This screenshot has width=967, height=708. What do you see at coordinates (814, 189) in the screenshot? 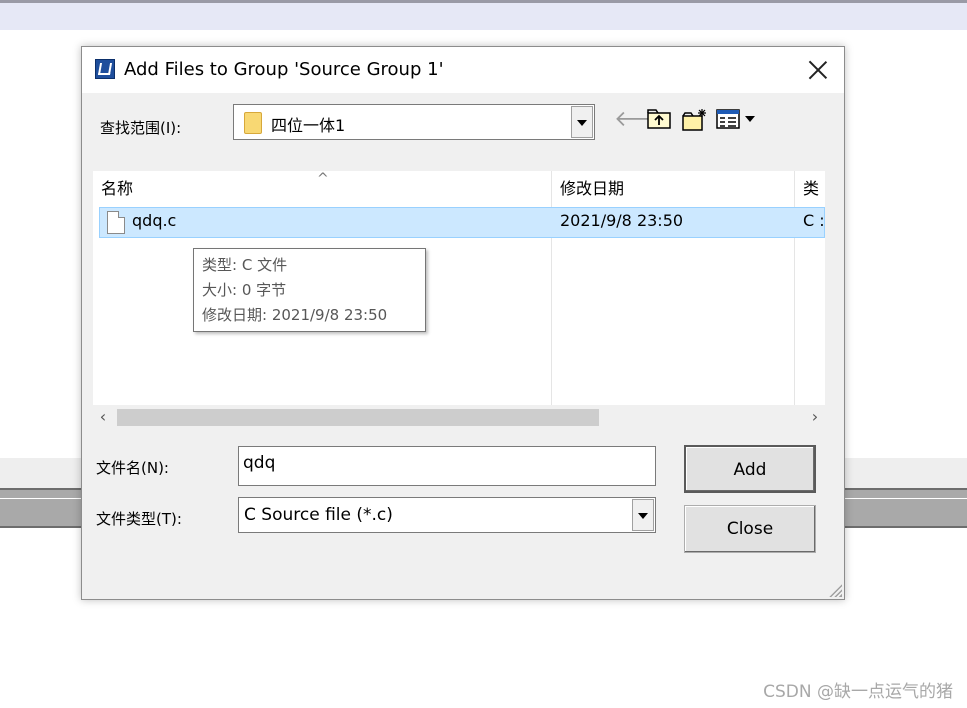
I see `column-header-type: 类` at bounding box center [814, 189].